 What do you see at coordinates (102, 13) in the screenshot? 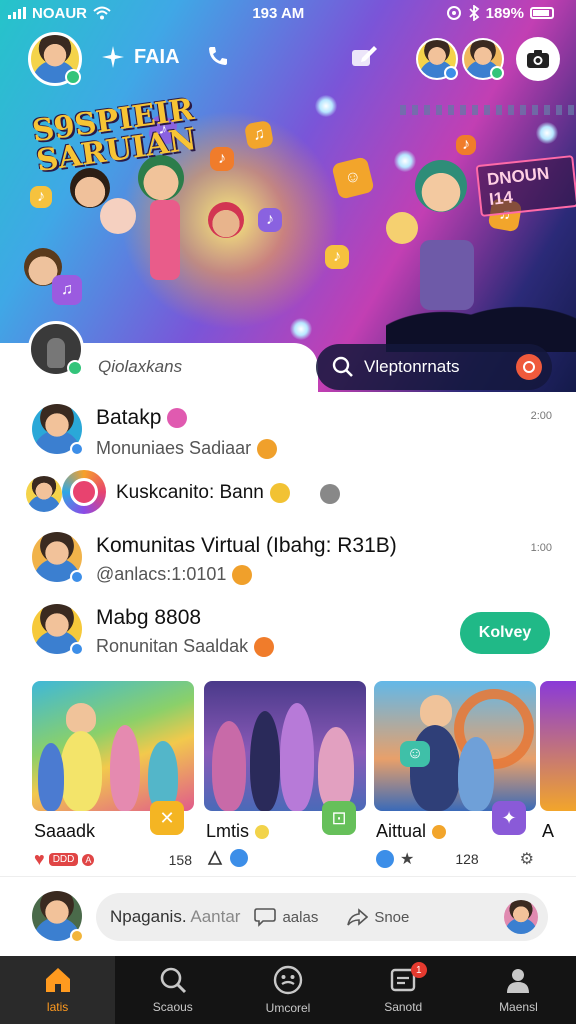
I see `wifi-icon` at bounding box center [102, 13].